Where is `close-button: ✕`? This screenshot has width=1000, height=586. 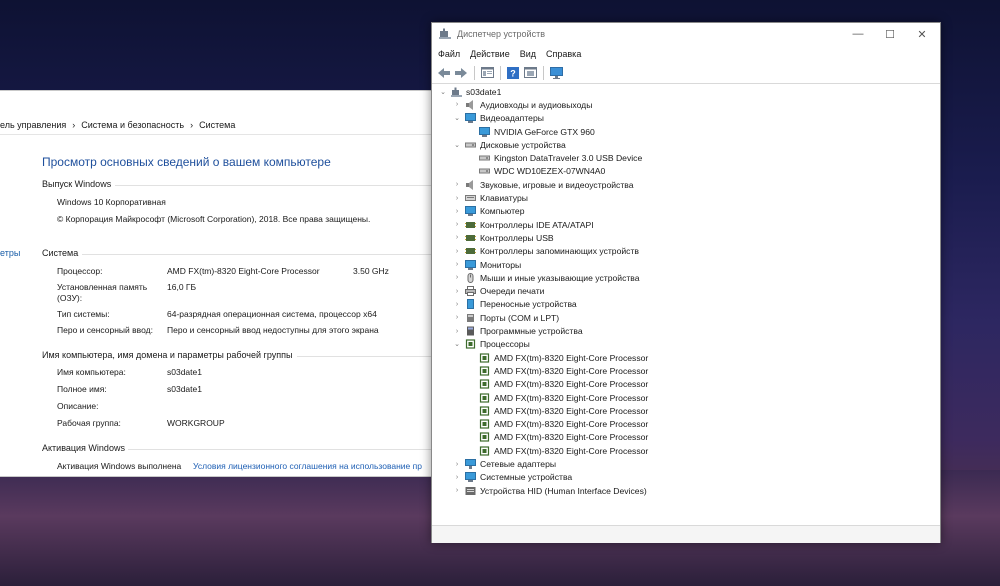 close-button: ✕ is located at coordinates (922, 34).